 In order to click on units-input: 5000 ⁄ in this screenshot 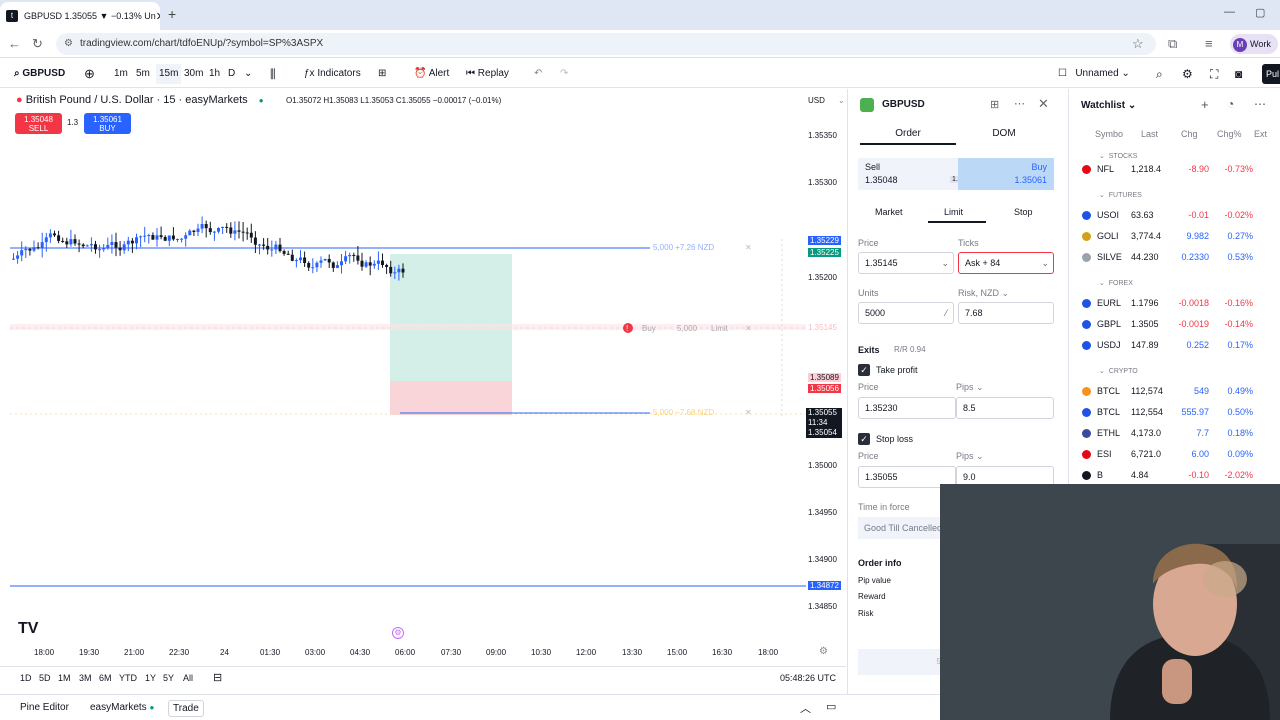, I will do `click(906, 313)`.